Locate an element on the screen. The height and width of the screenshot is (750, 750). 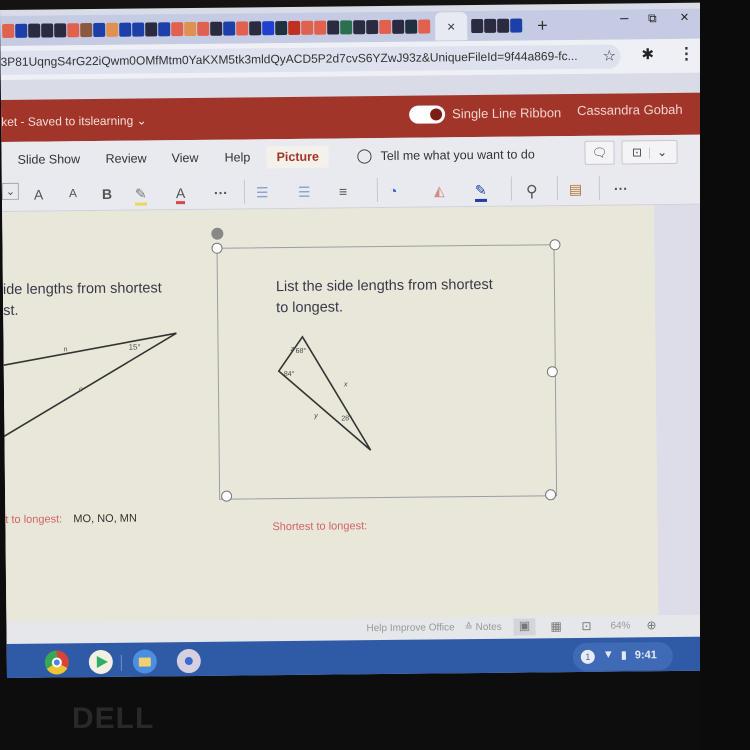
shape-outline-icon: ✎ is located at coordinates (480, 192).